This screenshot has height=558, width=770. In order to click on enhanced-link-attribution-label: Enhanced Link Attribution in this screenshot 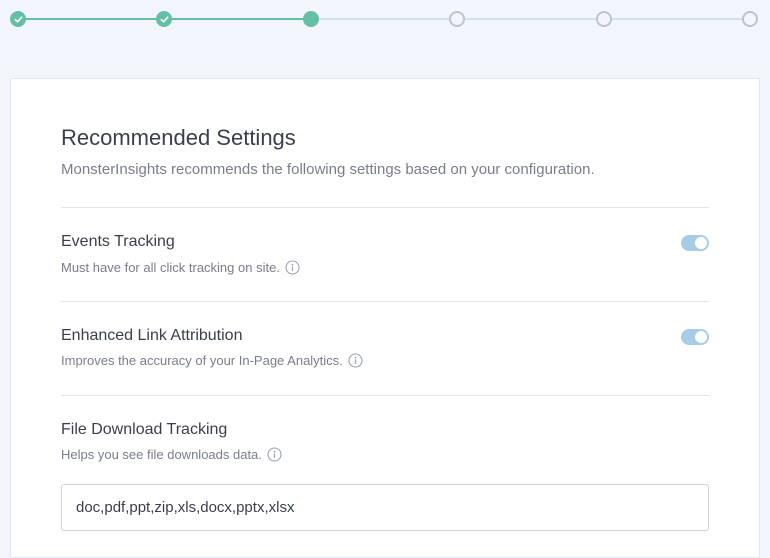, I will do `click(152, 335)`.